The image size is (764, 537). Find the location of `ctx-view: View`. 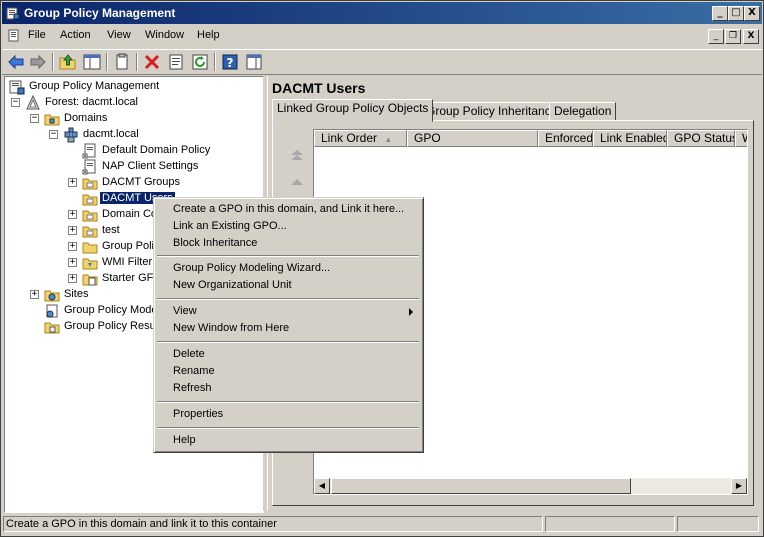

ctx-view: View is located at coordinates (288, 311).